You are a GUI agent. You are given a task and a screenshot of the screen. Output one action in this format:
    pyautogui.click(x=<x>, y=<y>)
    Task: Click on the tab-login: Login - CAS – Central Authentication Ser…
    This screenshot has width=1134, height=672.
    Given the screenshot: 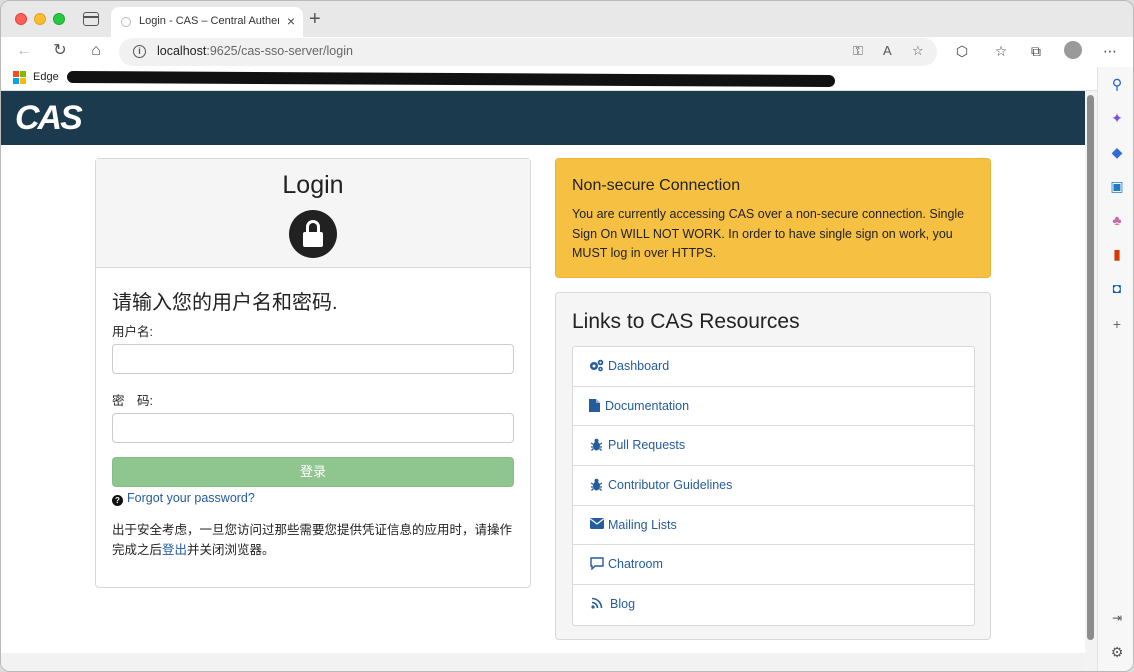 What is the action you would take?
    pyautogui.click(x=207, y=22)
    